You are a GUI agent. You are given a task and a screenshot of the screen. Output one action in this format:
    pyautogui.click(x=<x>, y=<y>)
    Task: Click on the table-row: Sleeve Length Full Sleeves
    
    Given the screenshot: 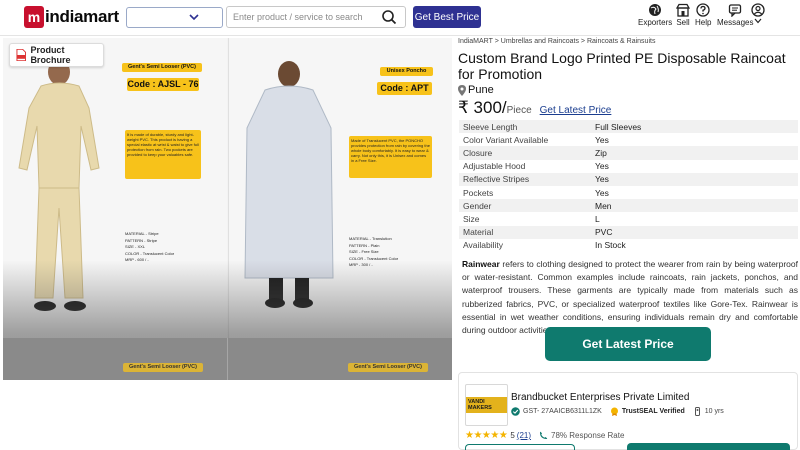 What is the action you would take?
    pyautogui.click(x=628, y=127)
    